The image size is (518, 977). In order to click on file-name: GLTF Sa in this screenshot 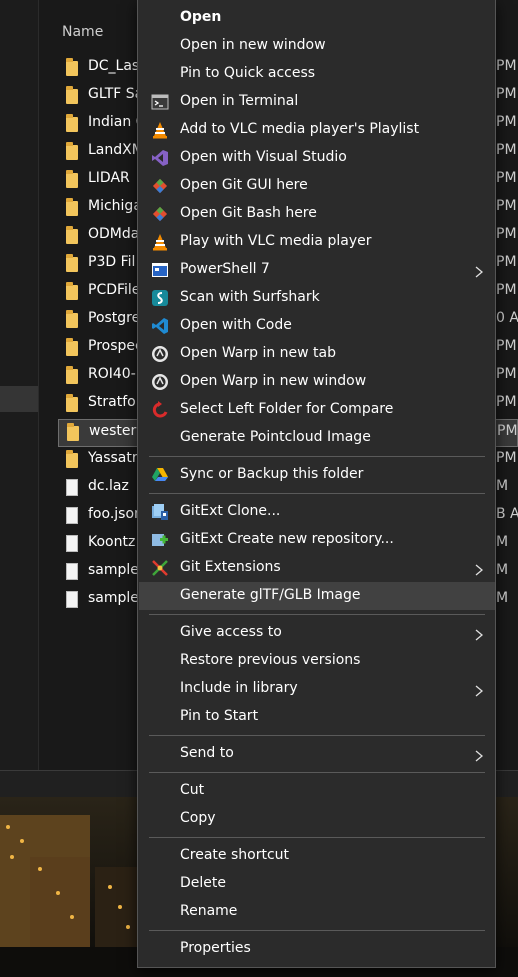, I will do `click(116, 94)`.